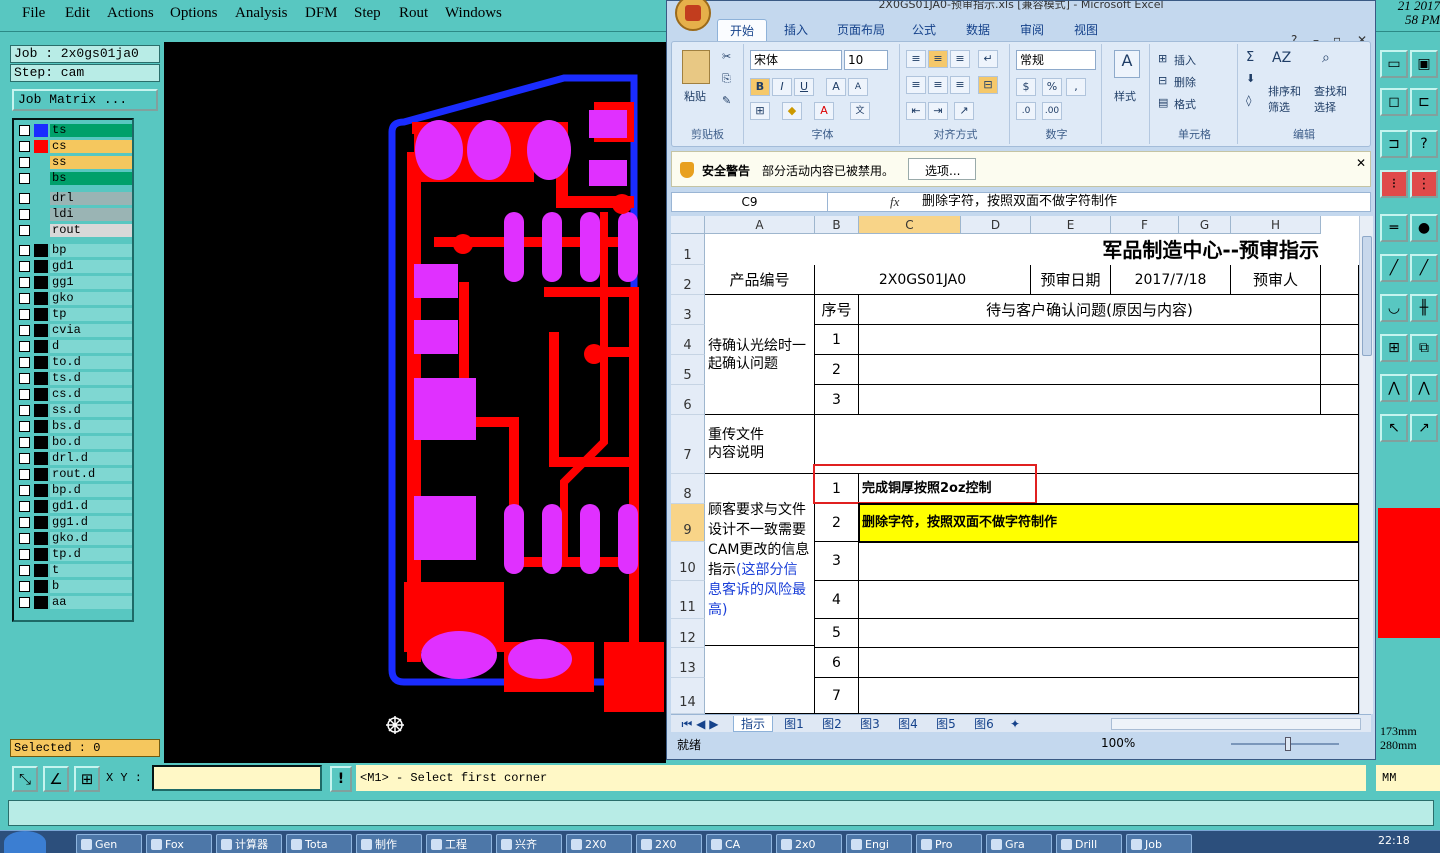  Describe the element at coordinates (75, 198) in the screenshot. I see `layer-row: drl` at that location.